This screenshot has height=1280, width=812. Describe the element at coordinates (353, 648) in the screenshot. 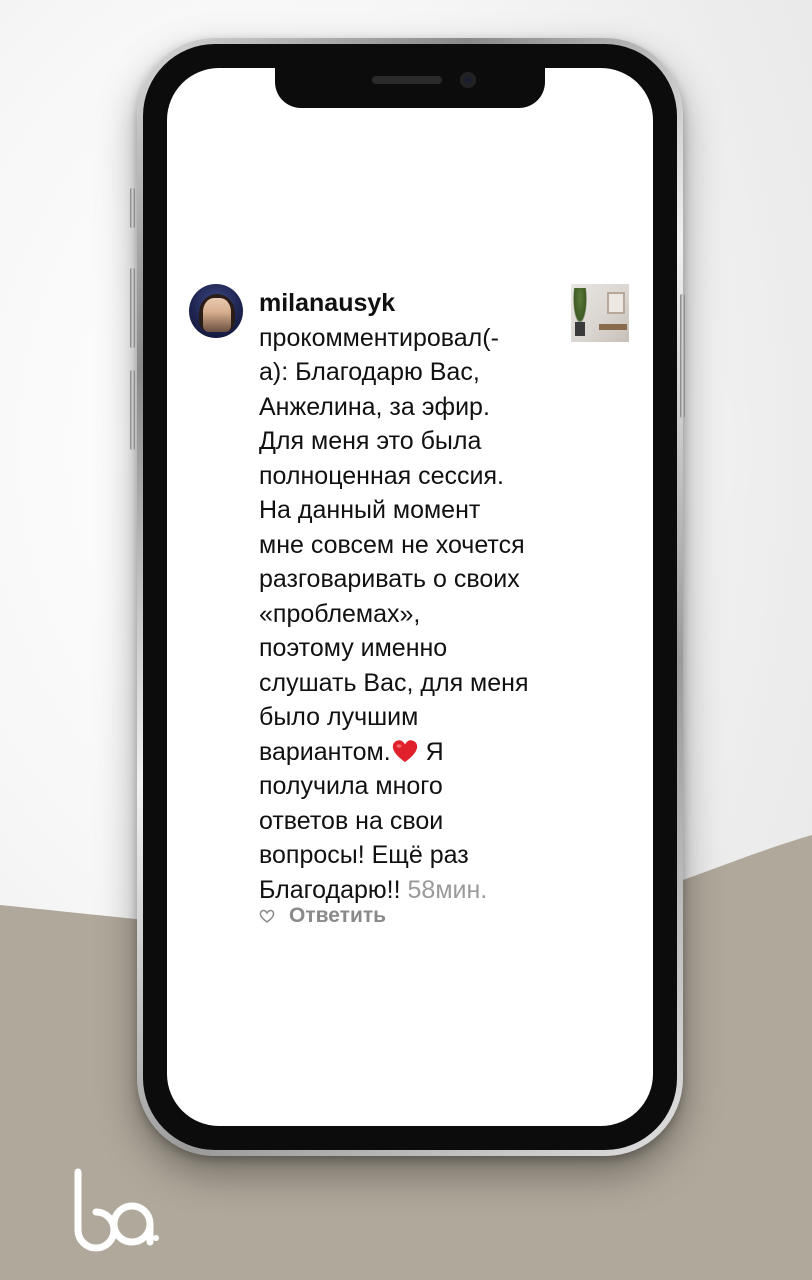

I see `comment-line: поэтому именно` at that location.